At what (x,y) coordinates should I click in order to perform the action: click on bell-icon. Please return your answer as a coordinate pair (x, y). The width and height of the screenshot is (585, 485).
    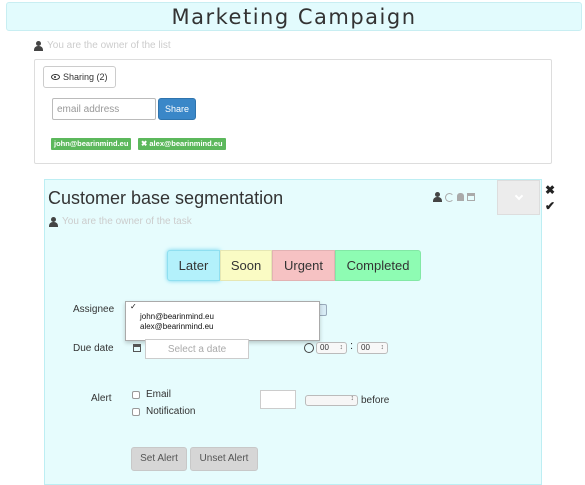
    Looking at the image, I should click on (460, 197).